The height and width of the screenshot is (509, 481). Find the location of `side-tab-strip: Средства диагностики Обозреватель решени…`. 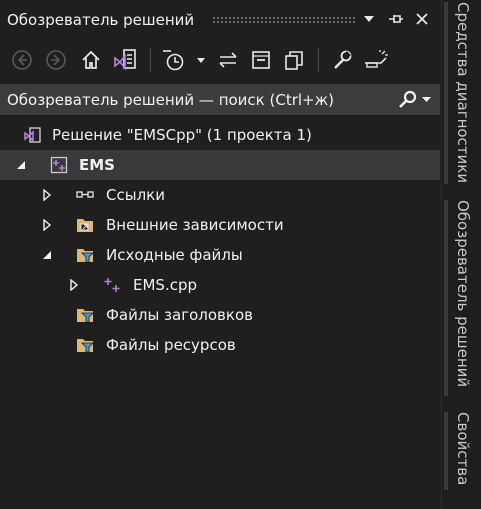

side-tab-strip: Средства диагностики Обозреватель решени… is located at coordinates (461, 254).